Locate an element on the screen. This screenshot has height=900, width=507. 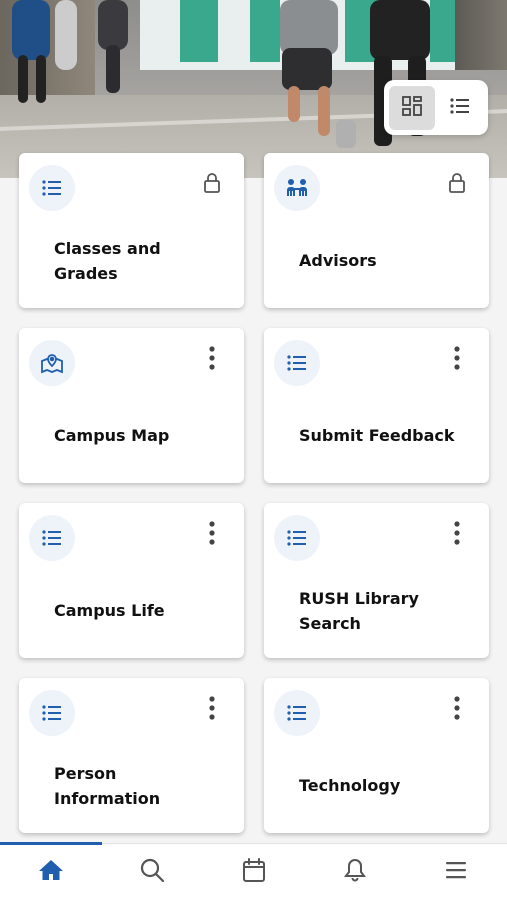
card-person-information: Person Information is located at coordinates (131, 755).